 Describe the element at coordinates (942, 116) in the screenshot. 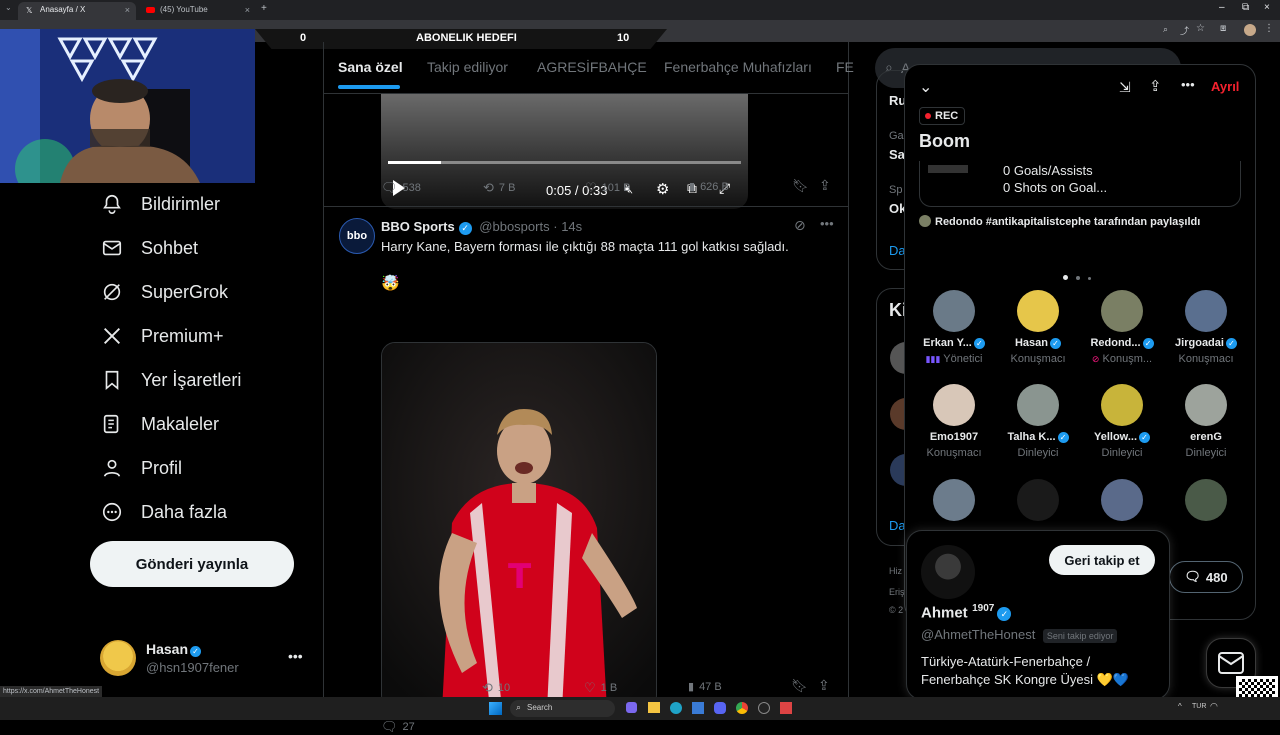

I see `rec-badge: REC` at that location.